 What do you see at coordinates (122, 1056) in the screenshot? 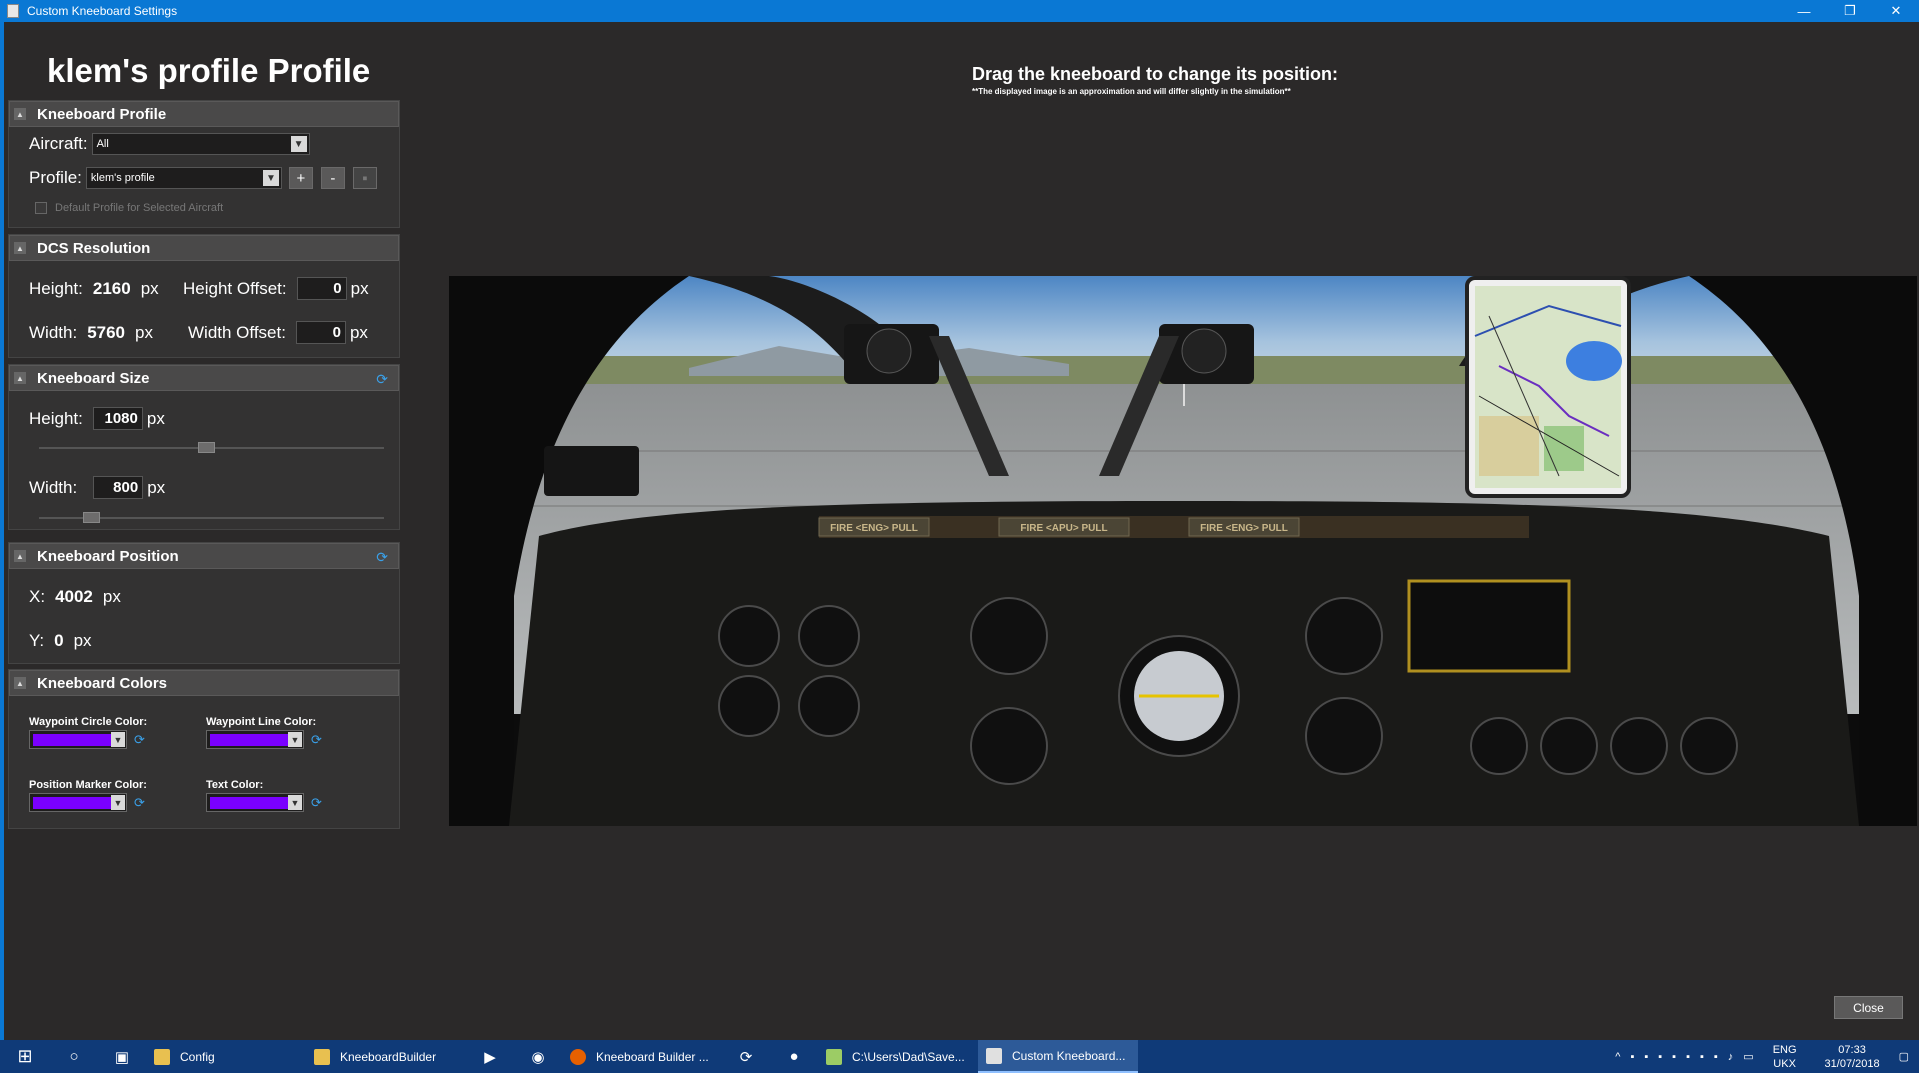
I see `store-icon: ▣` at bounding box center [122, 1056].